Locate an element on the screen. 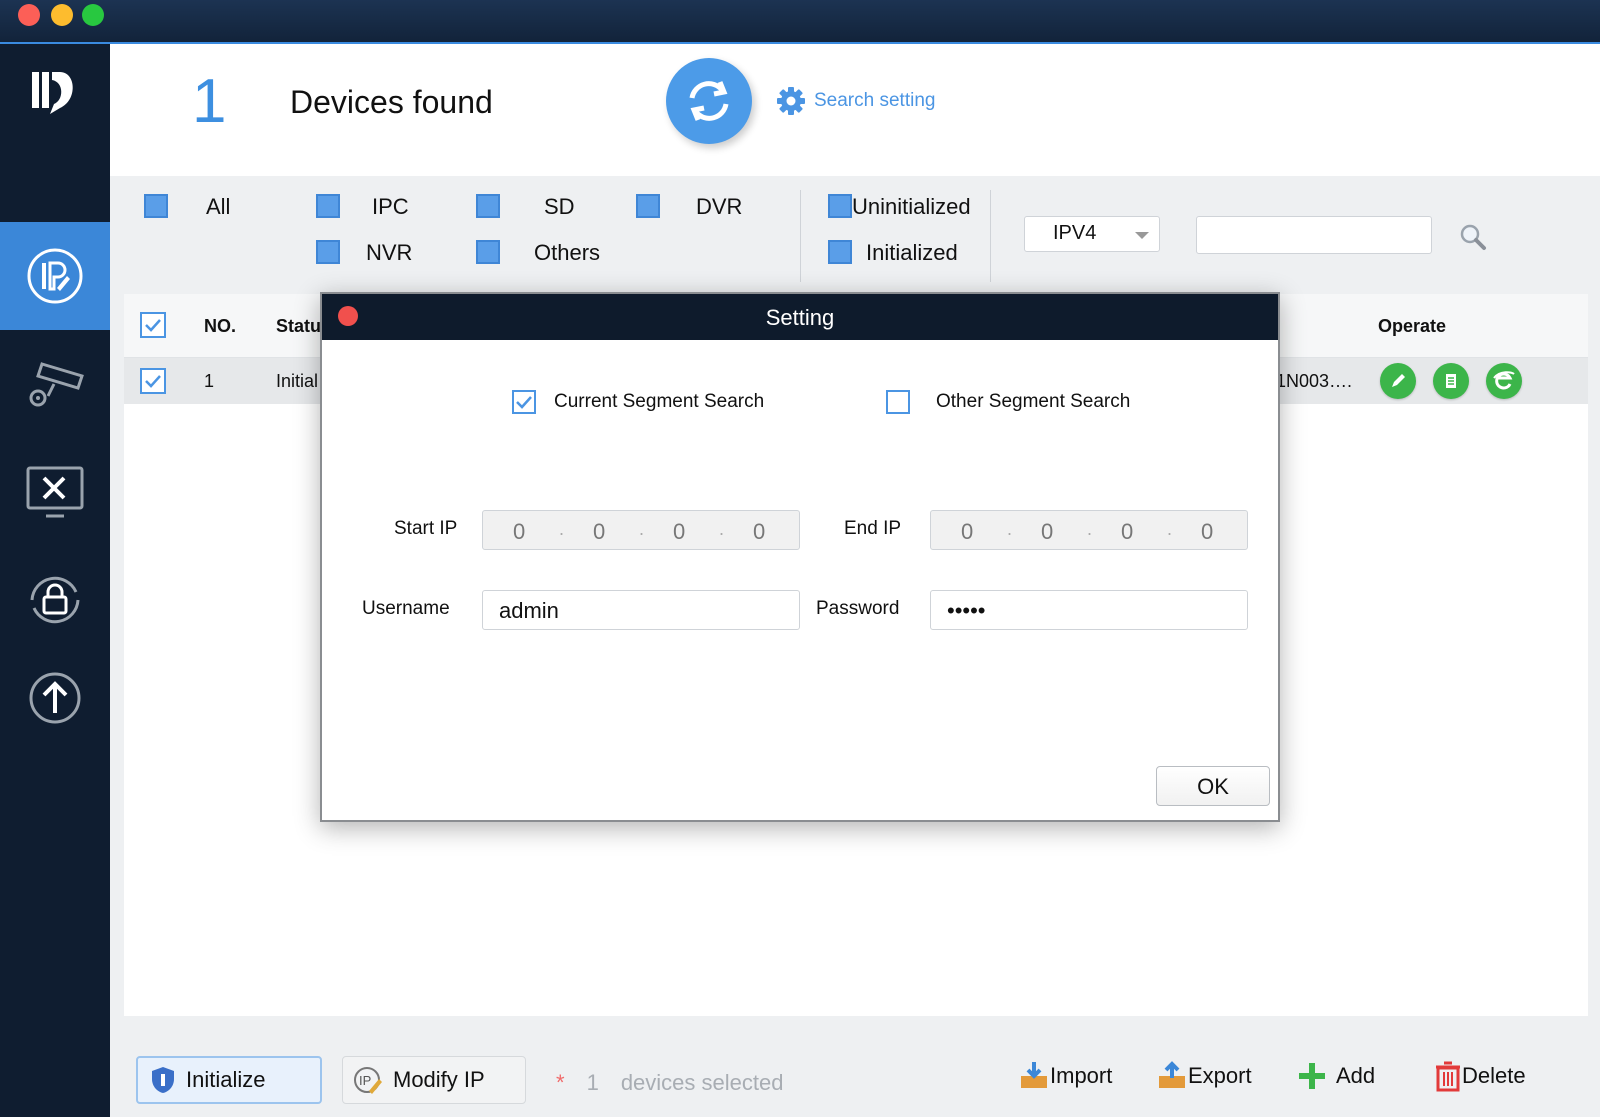 Image resolution: width=1600 pixels, height=1117 pixels. selection-status: * 1 devices selected is located at coordinates (669, 1083).